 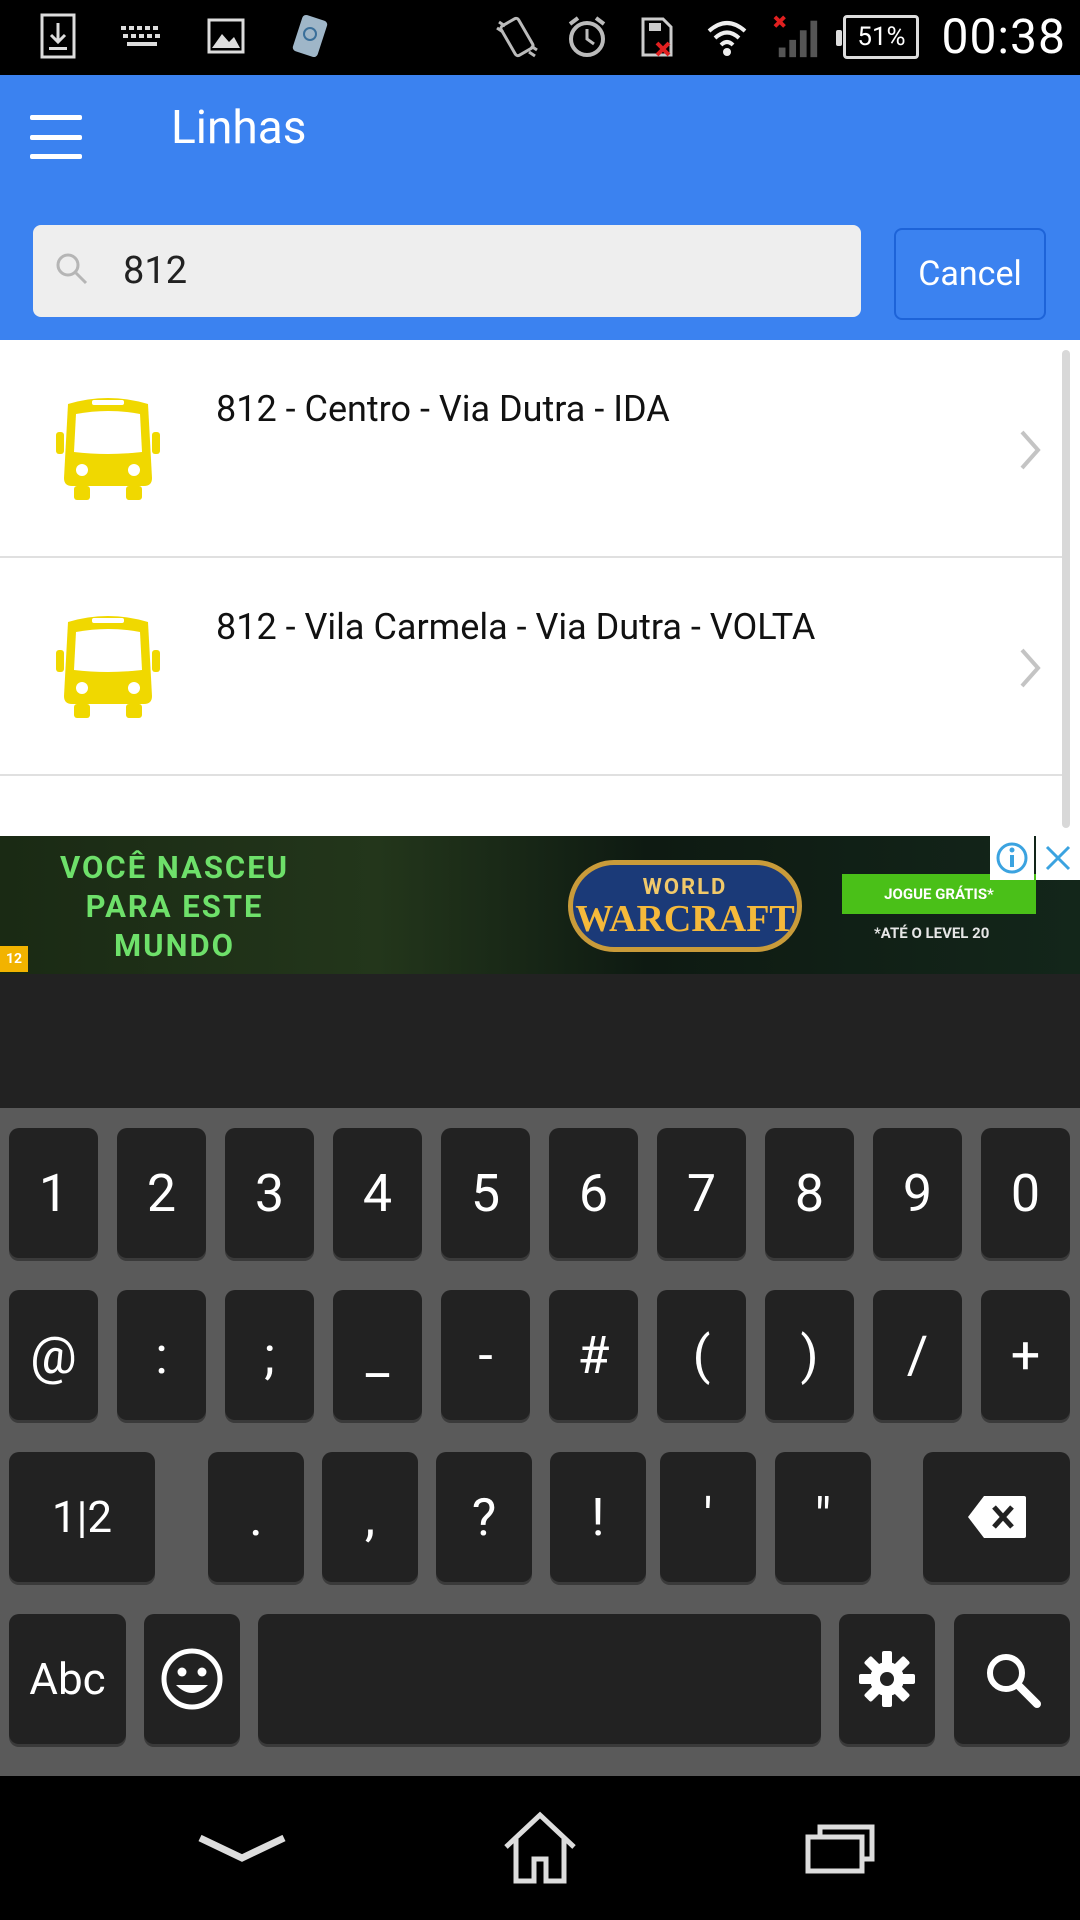 I want to click on recent-apps-icon, so click(x=840, y=1849).